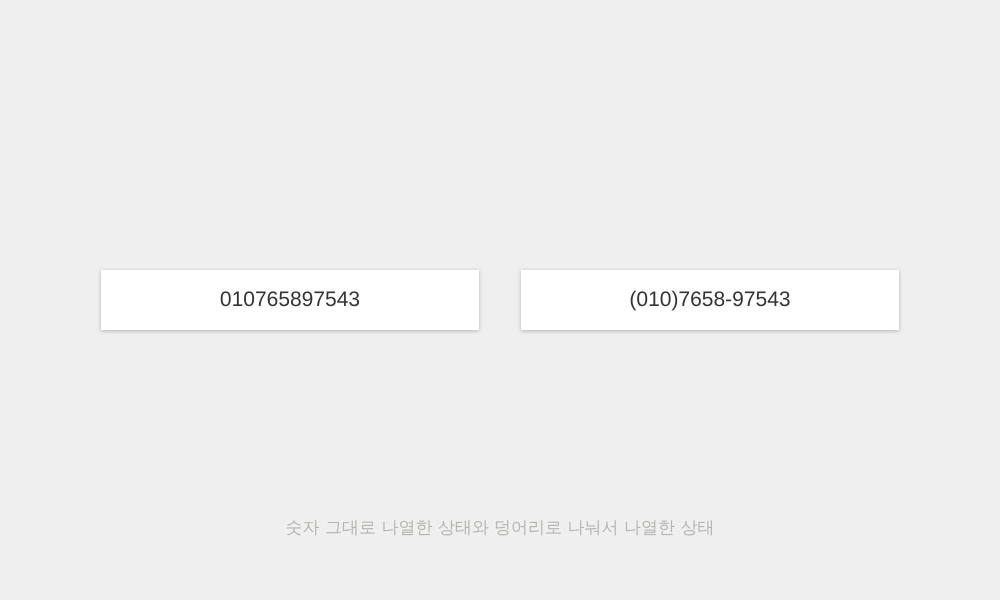 The image size is (1000, 600). Describe the element at coordinates (710, 300) in the screenshot. I see `phone-number-card: (010)7658-97543` at that location.